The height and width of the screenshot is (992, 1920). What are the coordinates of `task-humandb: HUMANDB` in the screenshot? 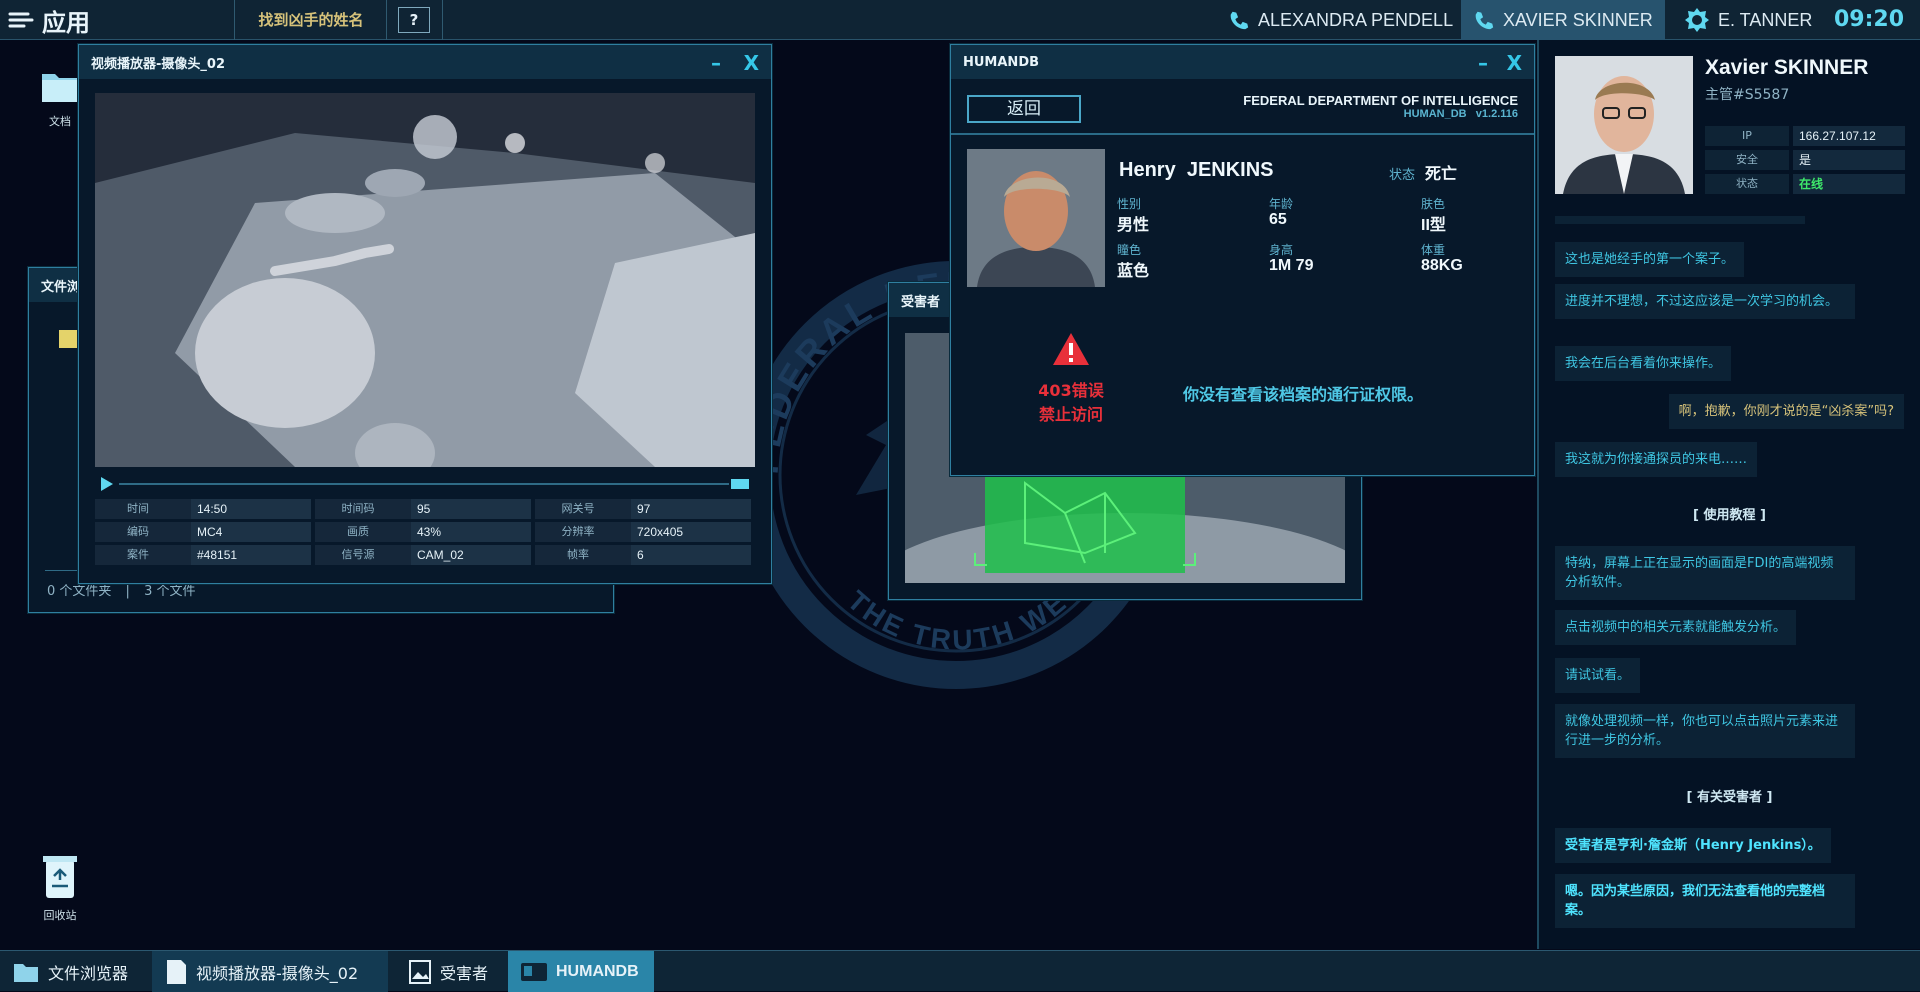 It's located at (581, 971).